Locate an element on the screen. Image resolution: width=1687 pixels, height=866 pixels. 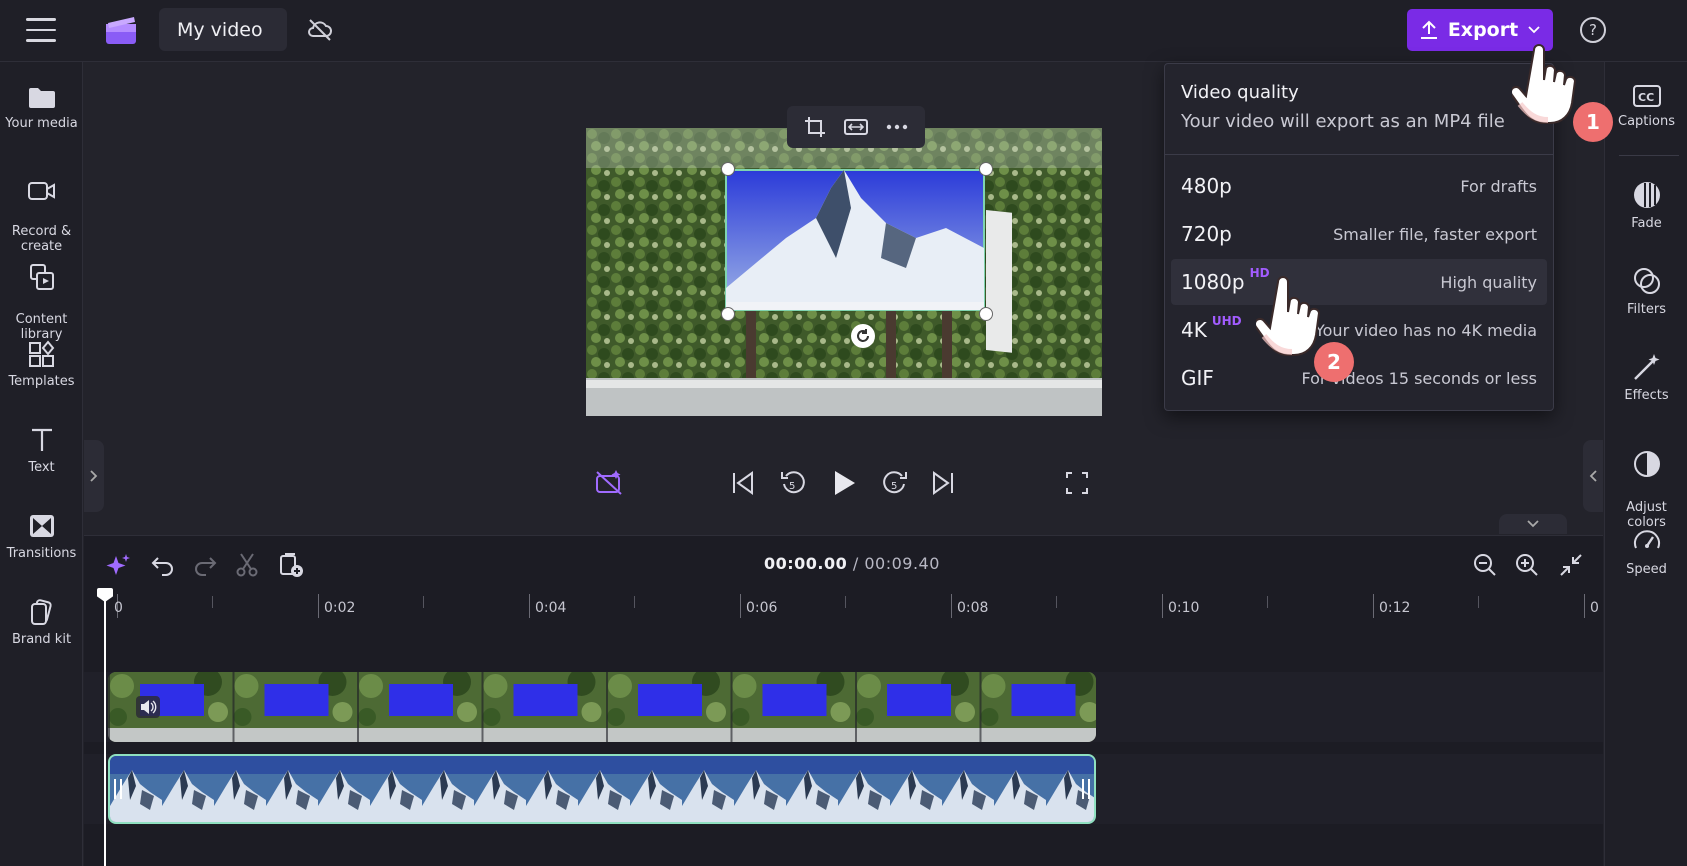
collapse-preview-button is located at coordinates (1533, 524).